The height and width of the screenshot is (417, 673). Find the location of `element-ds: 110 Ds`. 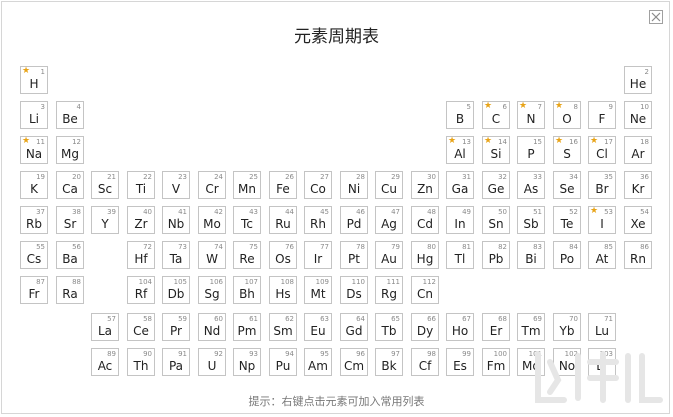

element-ds: 110 Ds is located at coordinates (354, 290).